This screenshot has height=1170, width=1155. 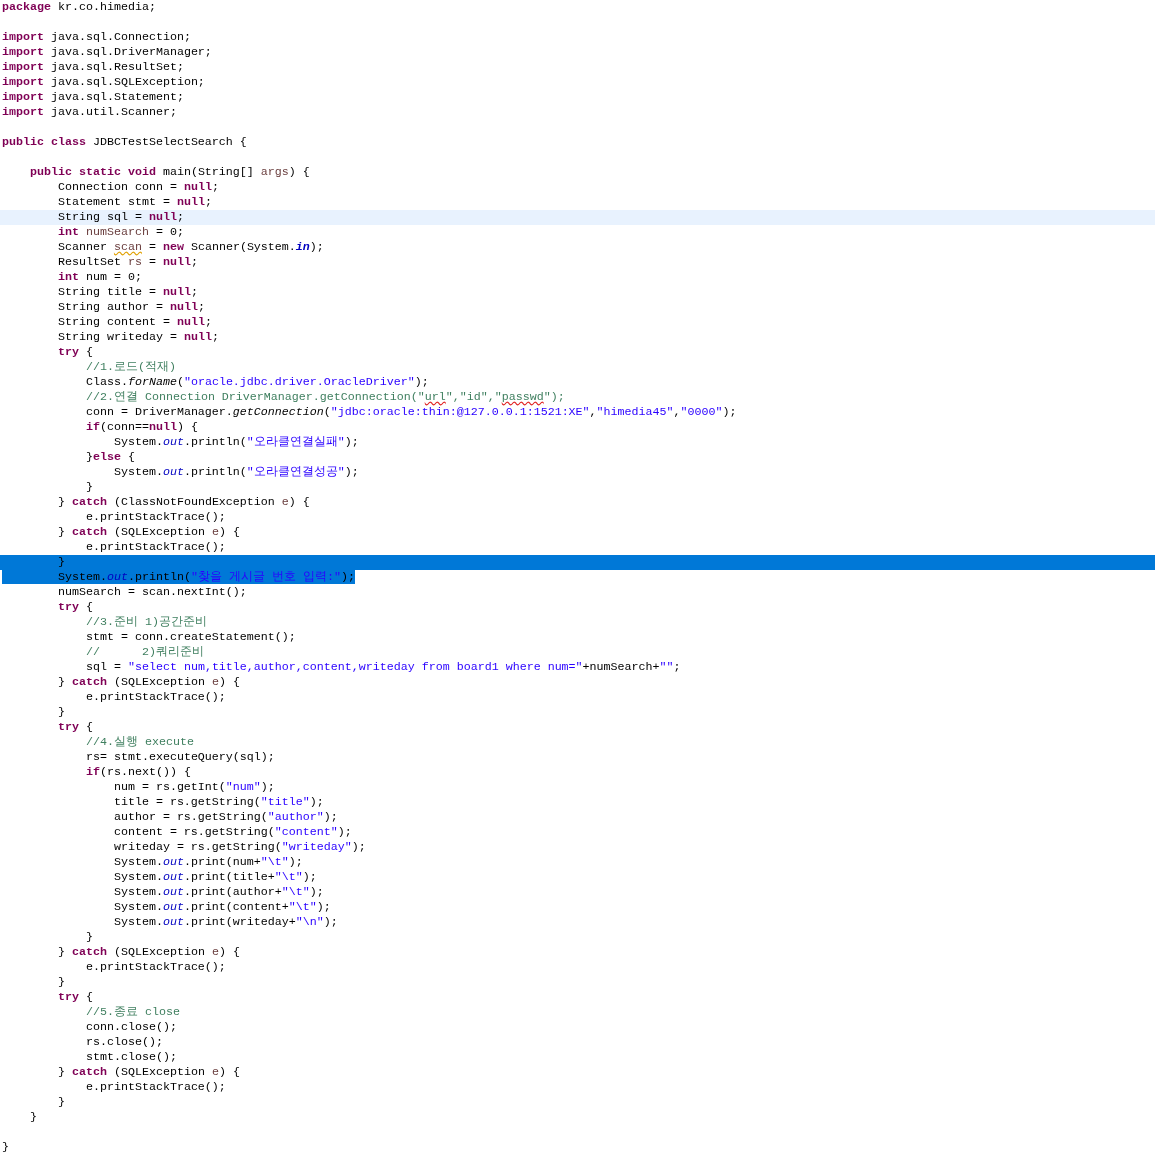 What do you see at coordinates (225, 922) in the screenshot?
I see `code-line: System.out.print(writeday+"\n");` at bounding box center [225, 922].